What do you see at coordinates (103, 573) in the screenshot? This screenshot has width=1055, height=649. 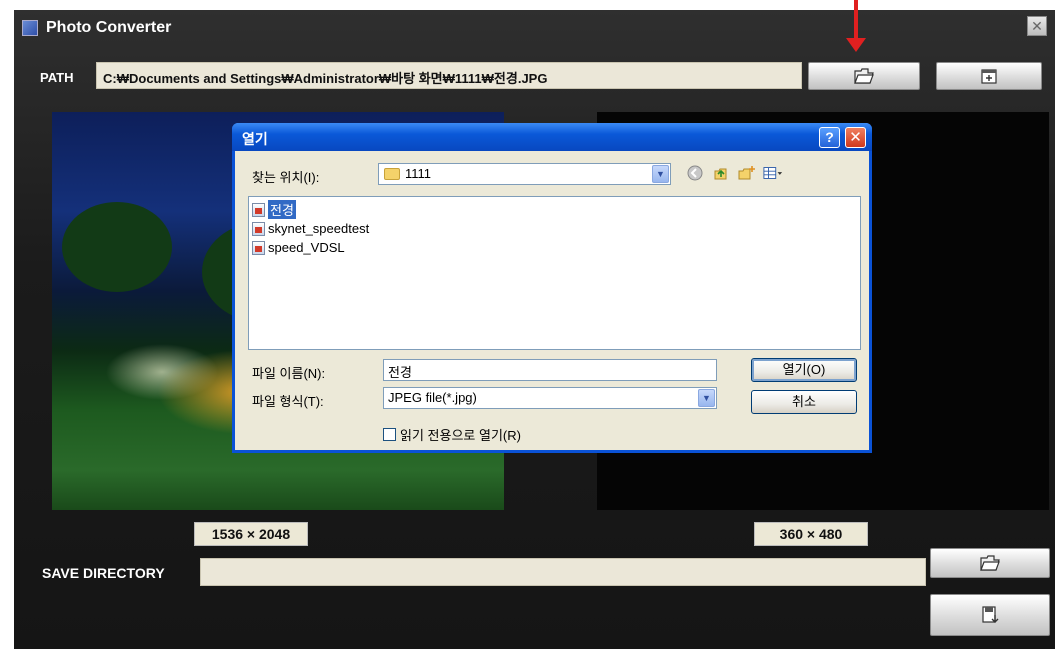 I see `save-directory-label: SAVE DIRECTORY` at bounding box center [103, 573].